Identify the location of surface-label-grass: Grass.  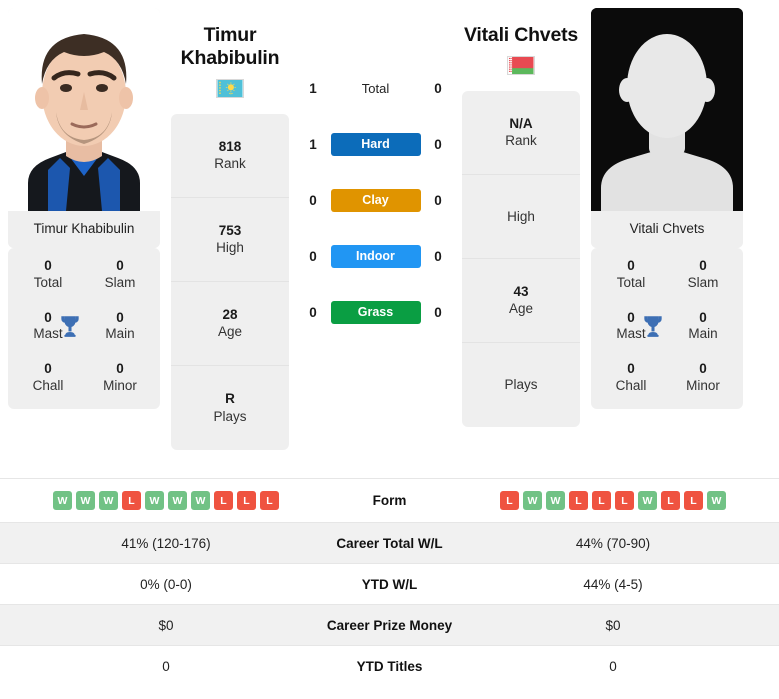
(375, 312).